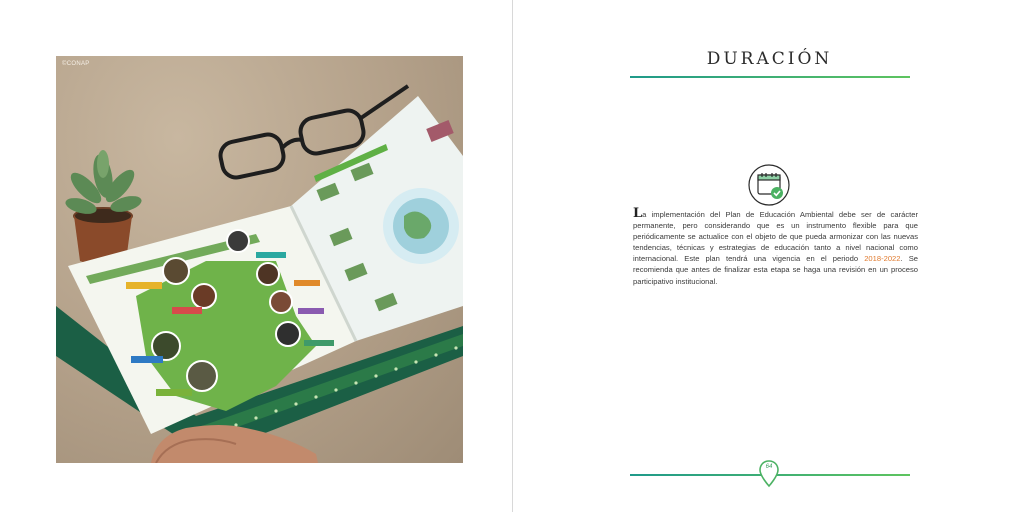 The image size is (1026, 512). I want to click on photo-credit: ©CONAP, so click(76, 64).